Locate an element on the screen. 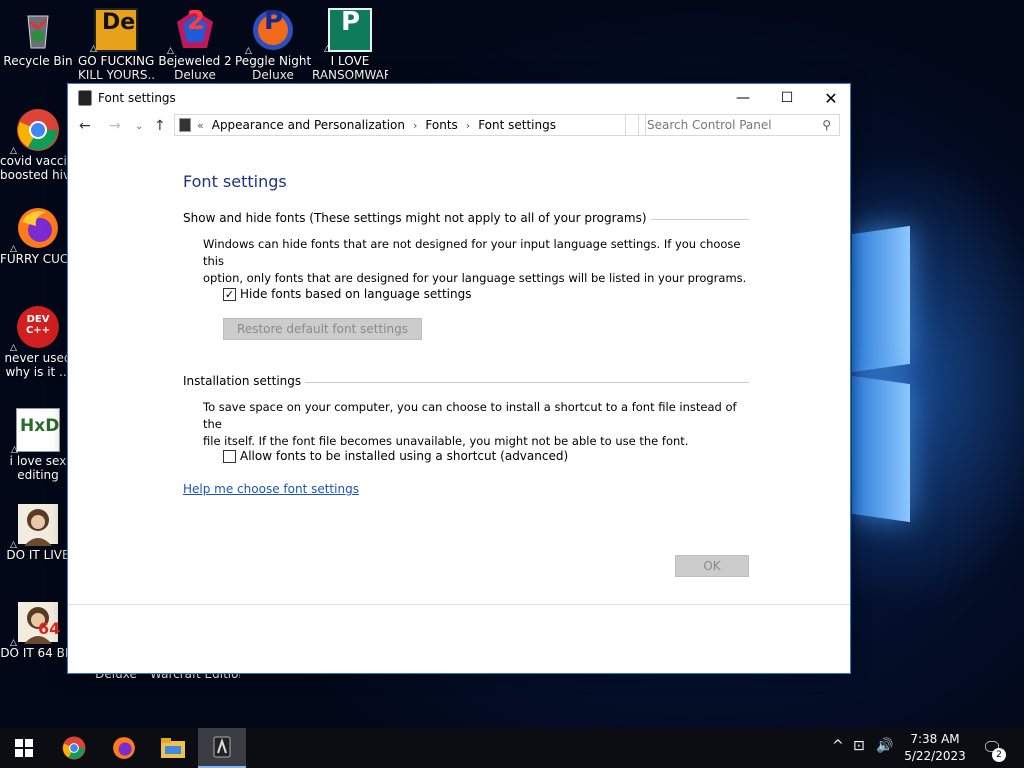  up-button: ↑ is located at coordinates (160, 126).